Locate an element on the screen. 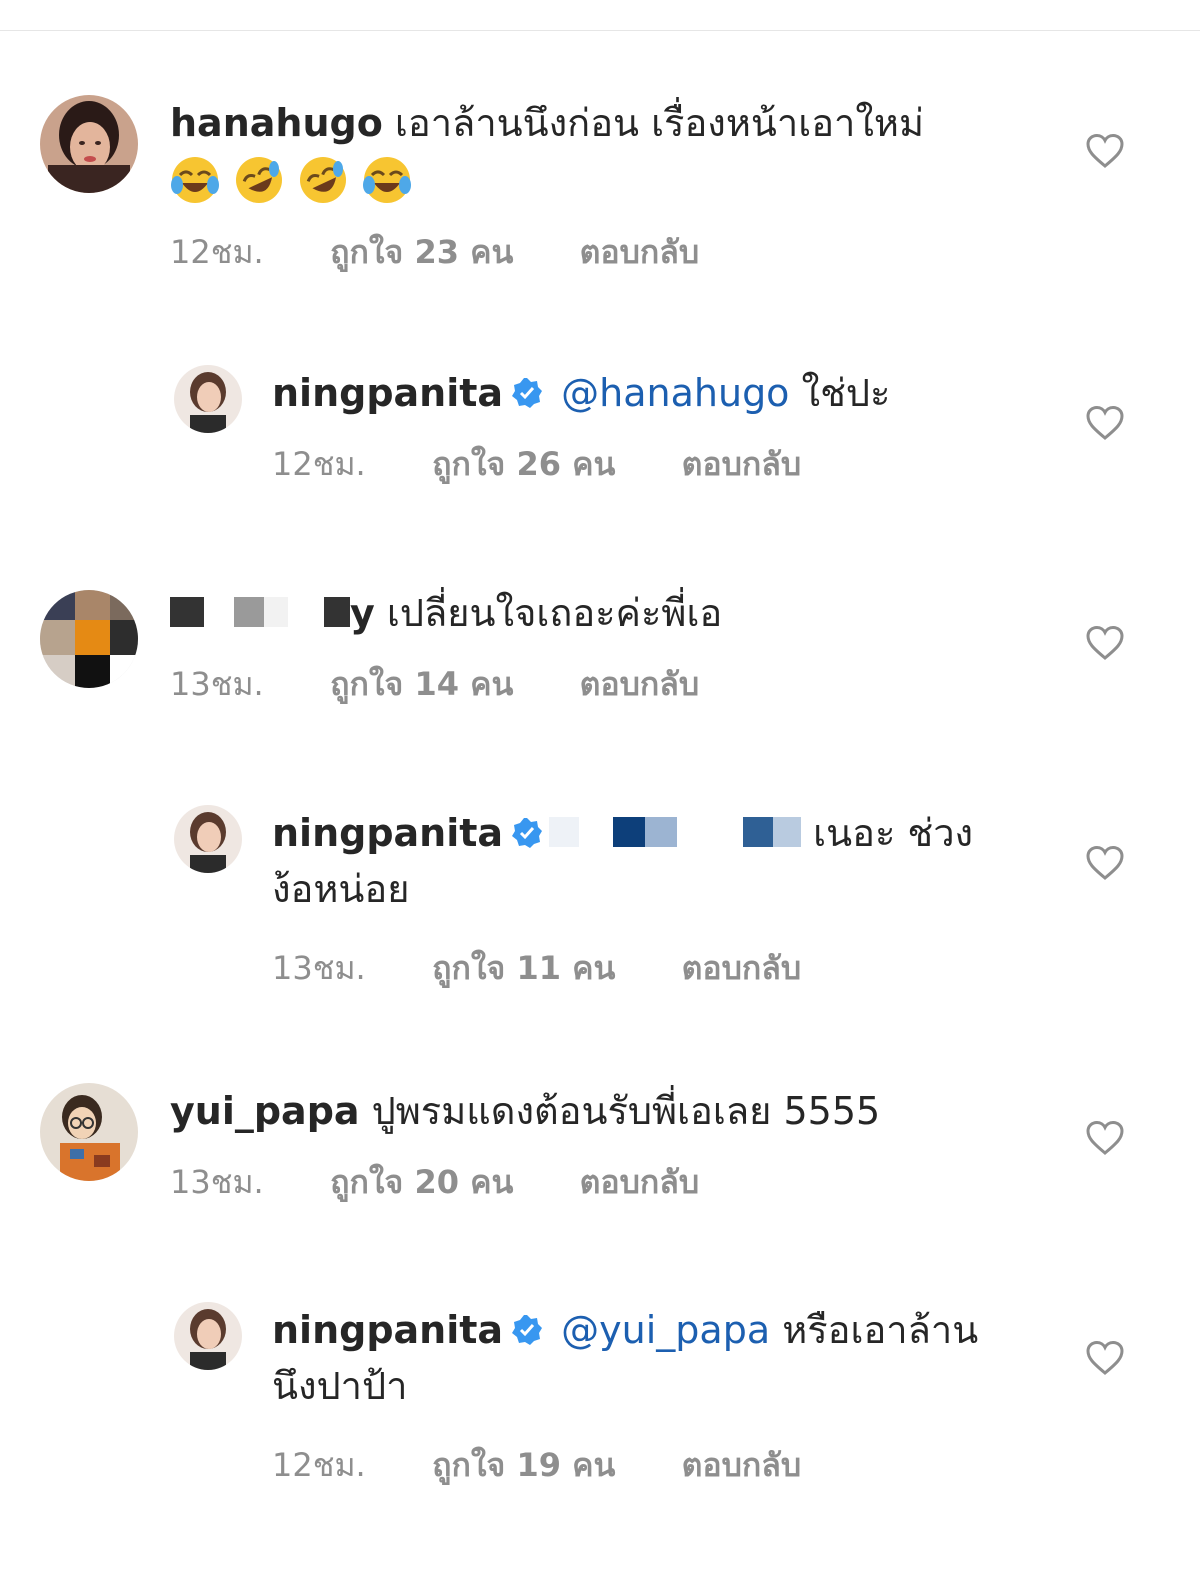 This screenshot has height=1576, width=1200. comment-message: เปลี่ยนใจเถอะค่ะพี่เอ is located at coordinates (554, 613).